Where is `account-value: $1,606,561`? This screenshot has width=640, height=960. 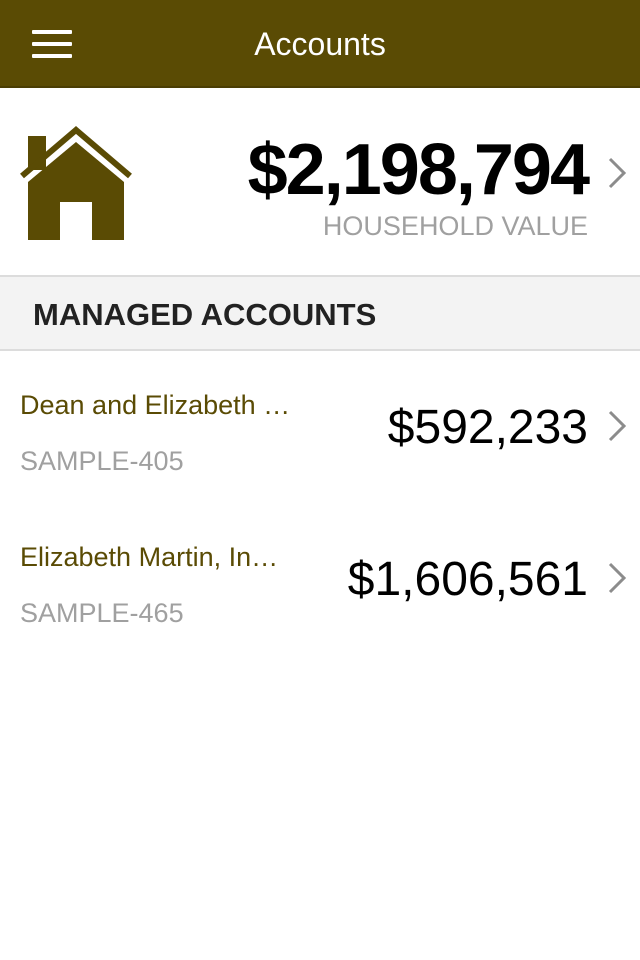 account-value: $1,606,561 is located at coordinates (467, 579).